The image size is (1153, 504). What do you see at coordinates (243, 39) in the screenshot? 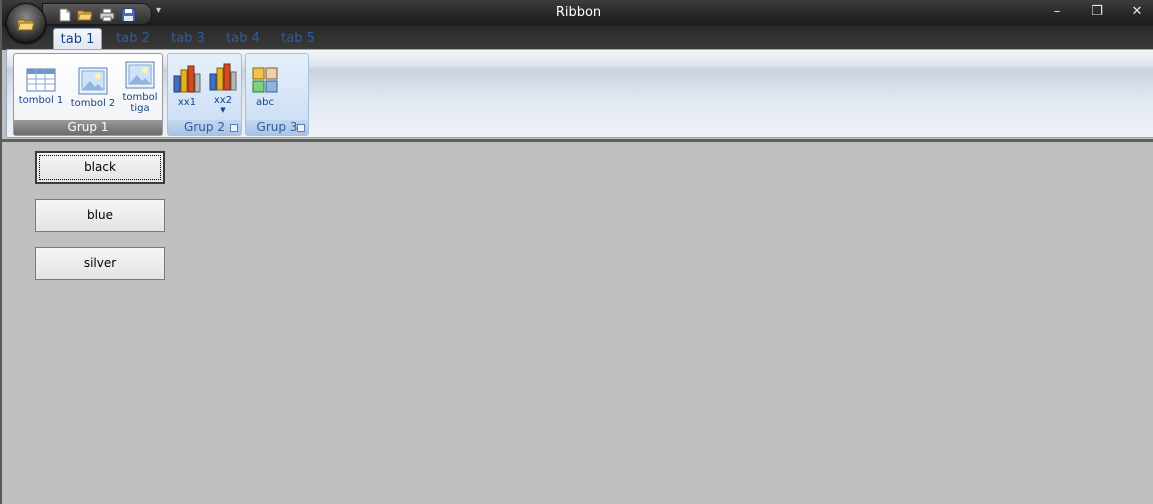
I see `tab-4: tab 4` at bounding box center [243, 39].